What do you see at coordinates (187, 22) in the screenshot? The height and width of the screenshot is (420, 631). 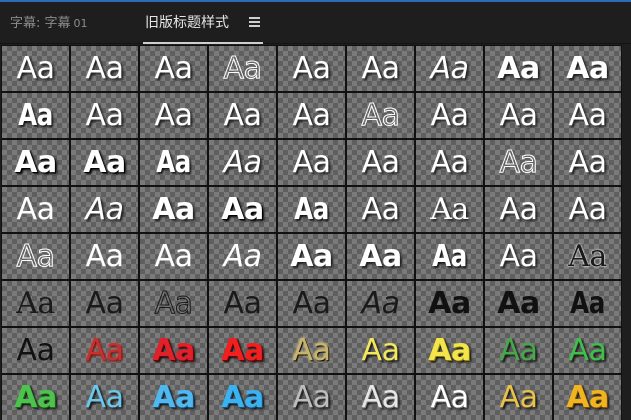 I see `tab-legacy-title-styles: 旧版标题样式` at bounding box center [187, 22].